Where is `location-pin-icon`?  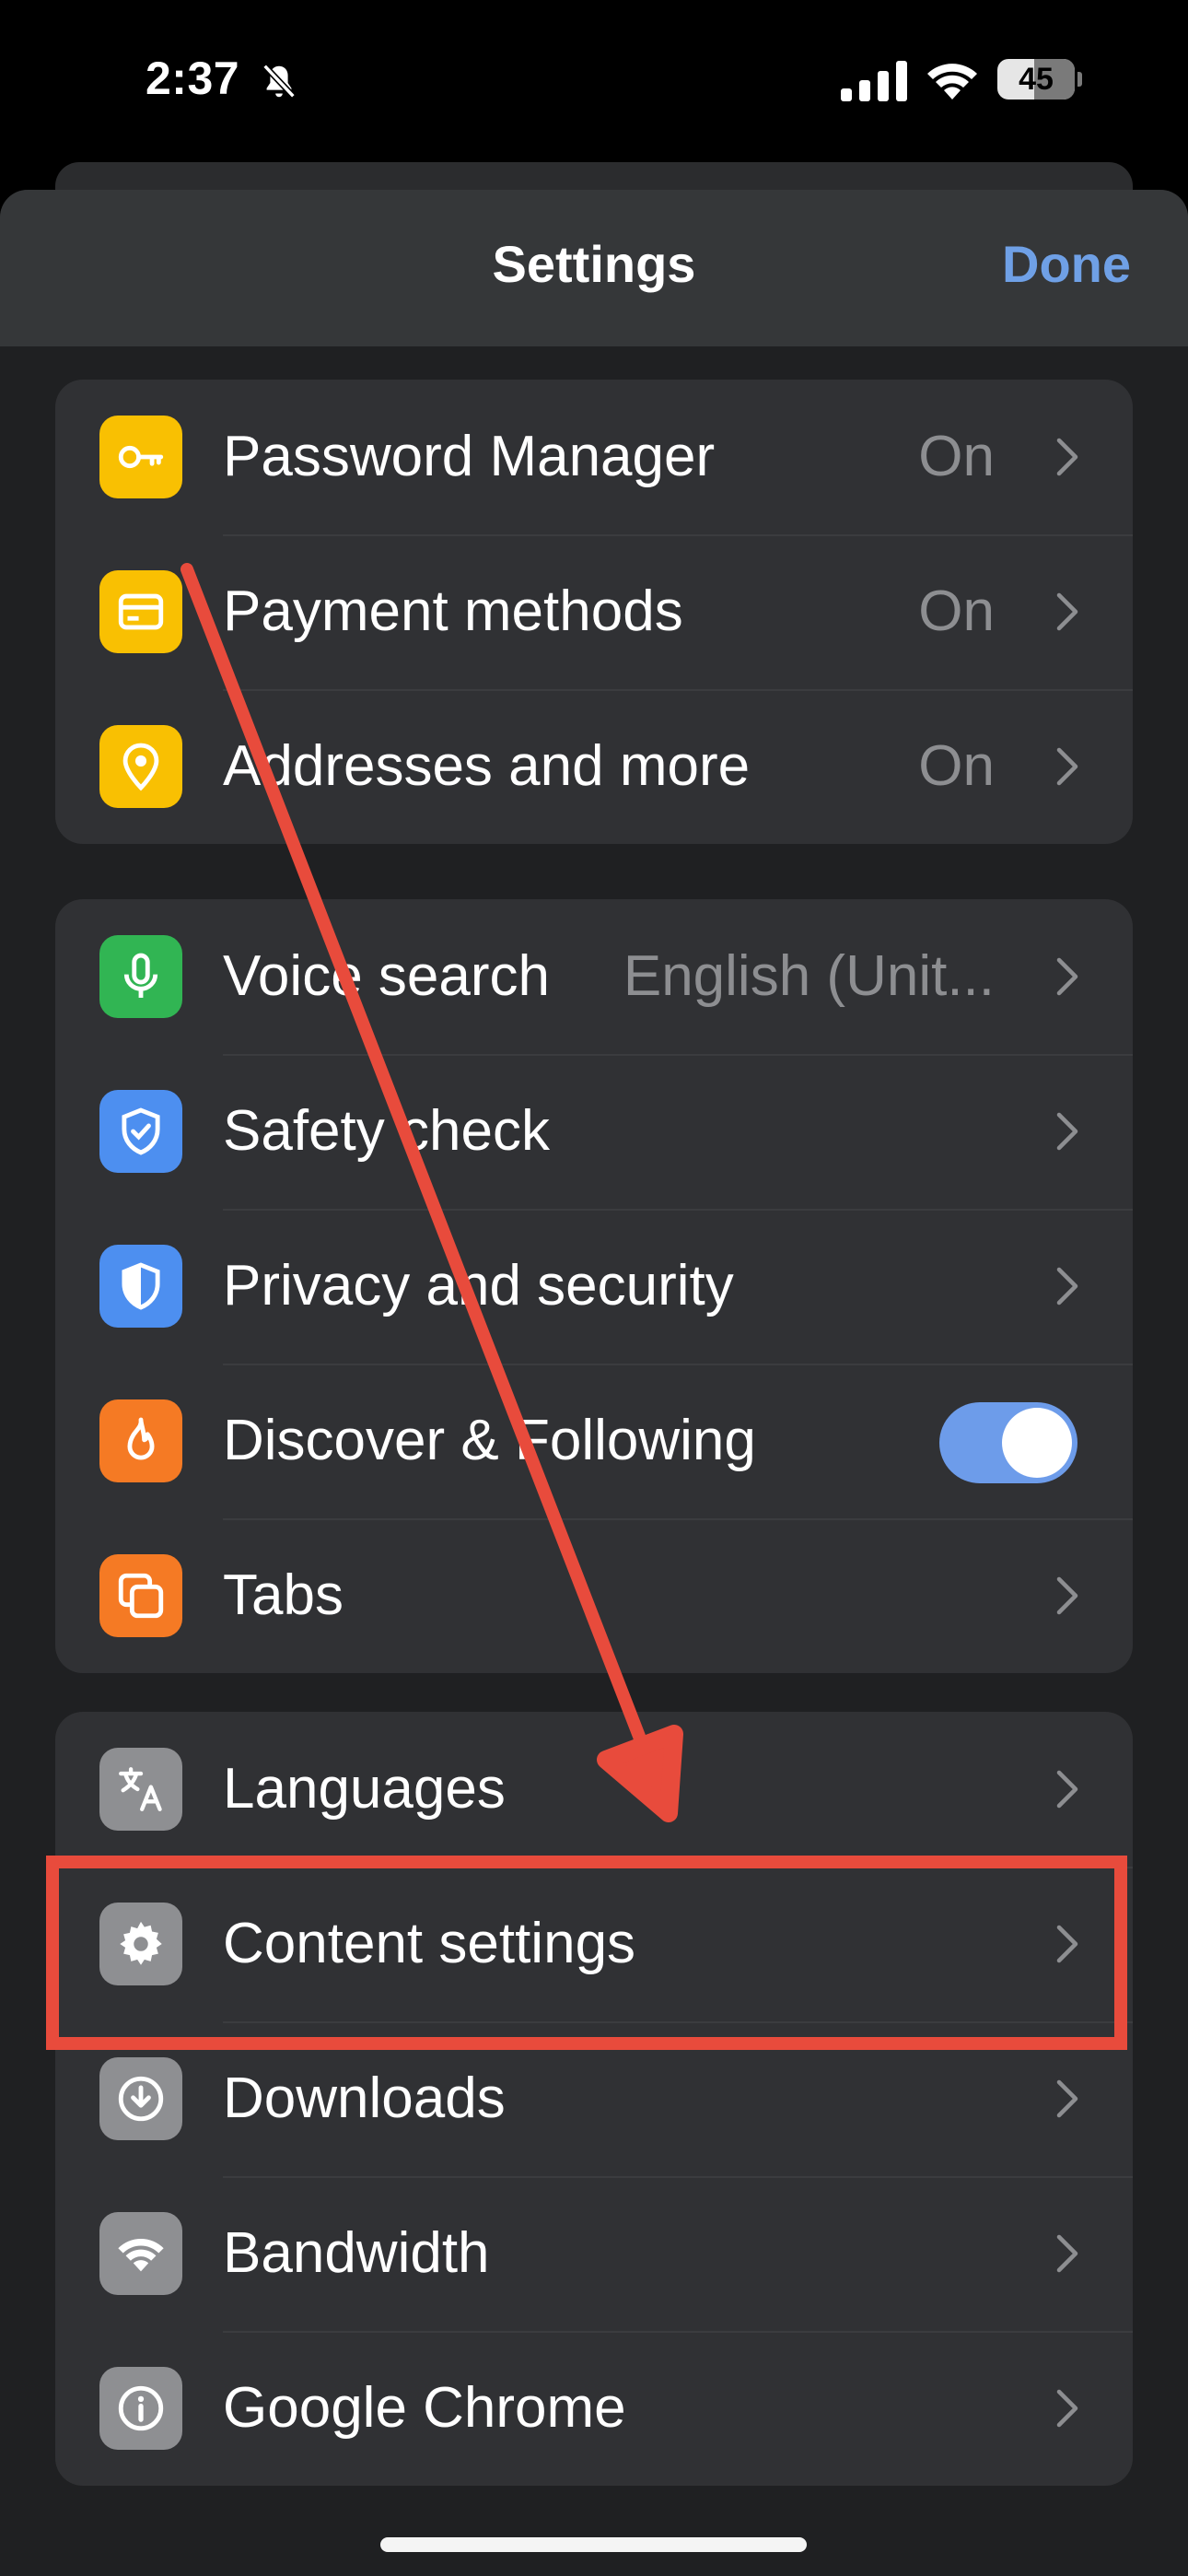 location-pin-icon is located at coordinates (140, 766).